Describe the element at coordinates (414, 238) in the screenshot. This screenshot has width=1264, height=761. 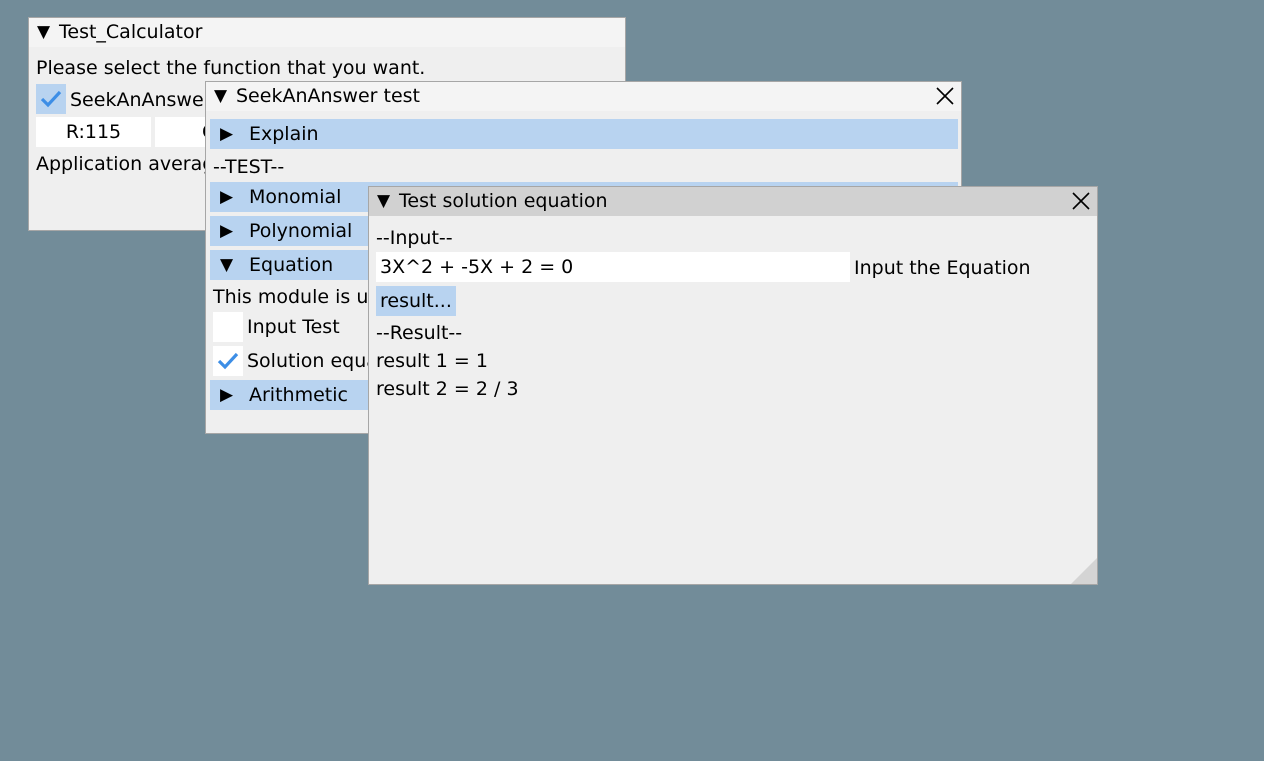
I see `input-heading: --Input--` at that location.